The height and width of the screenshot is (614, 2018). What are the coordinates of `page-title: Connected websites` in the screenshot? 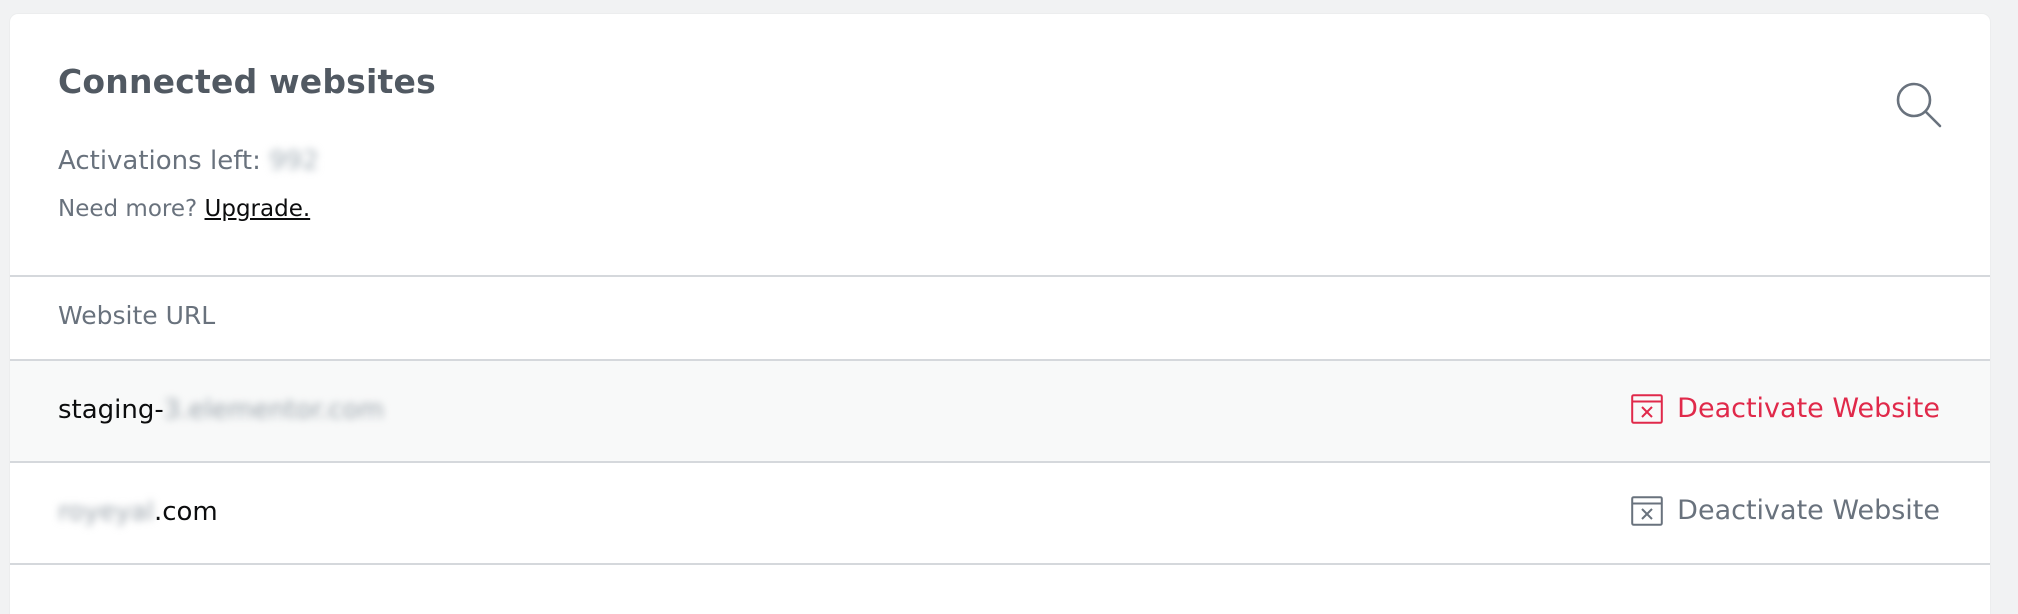 It's located at (247, 81).